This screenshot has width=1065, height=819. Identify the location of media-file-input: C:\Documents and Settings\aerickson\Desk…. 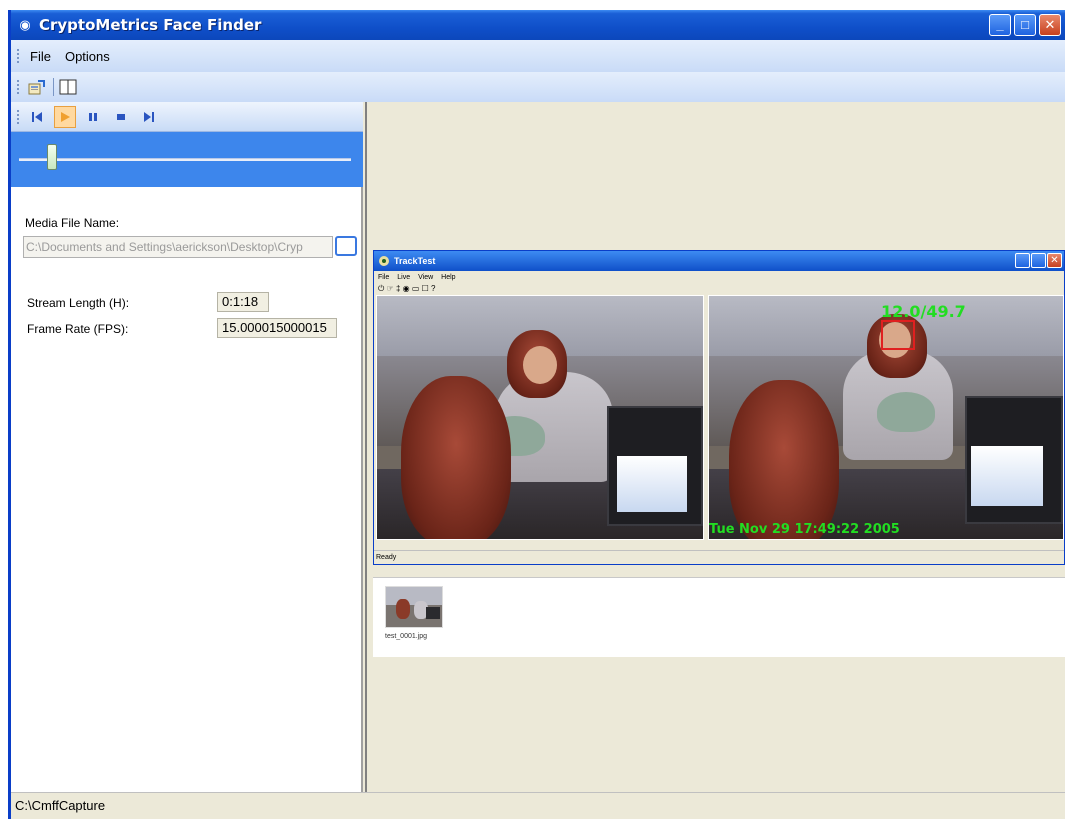
(178, 247).